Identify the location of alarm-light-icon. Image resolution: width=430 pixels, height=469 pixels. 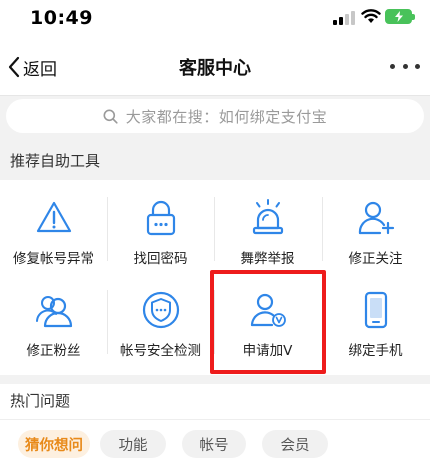
(267, 217).